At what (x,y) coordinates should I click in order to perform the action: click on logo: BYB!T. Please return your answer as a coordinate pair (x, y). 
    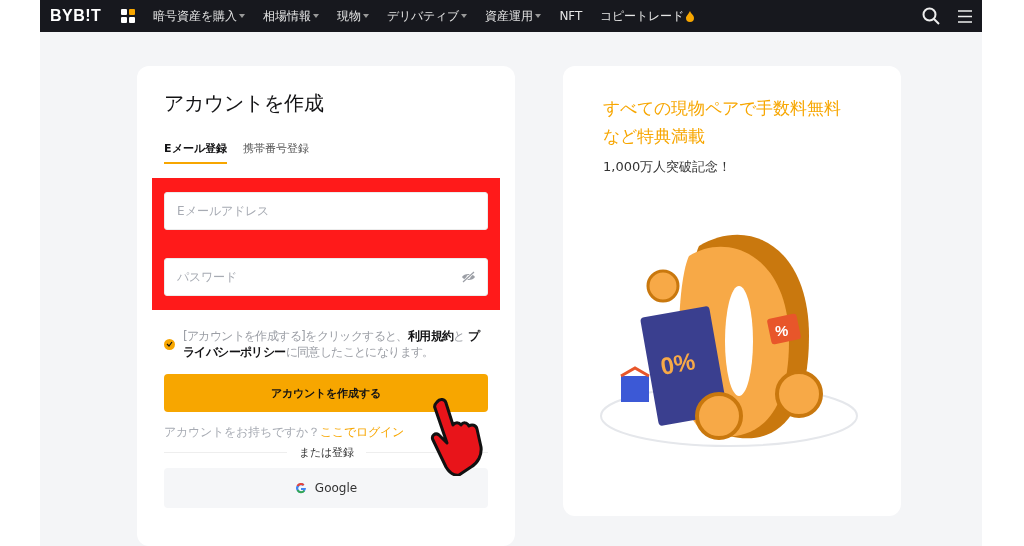
    Looking at the image, I should click on (76, 16).